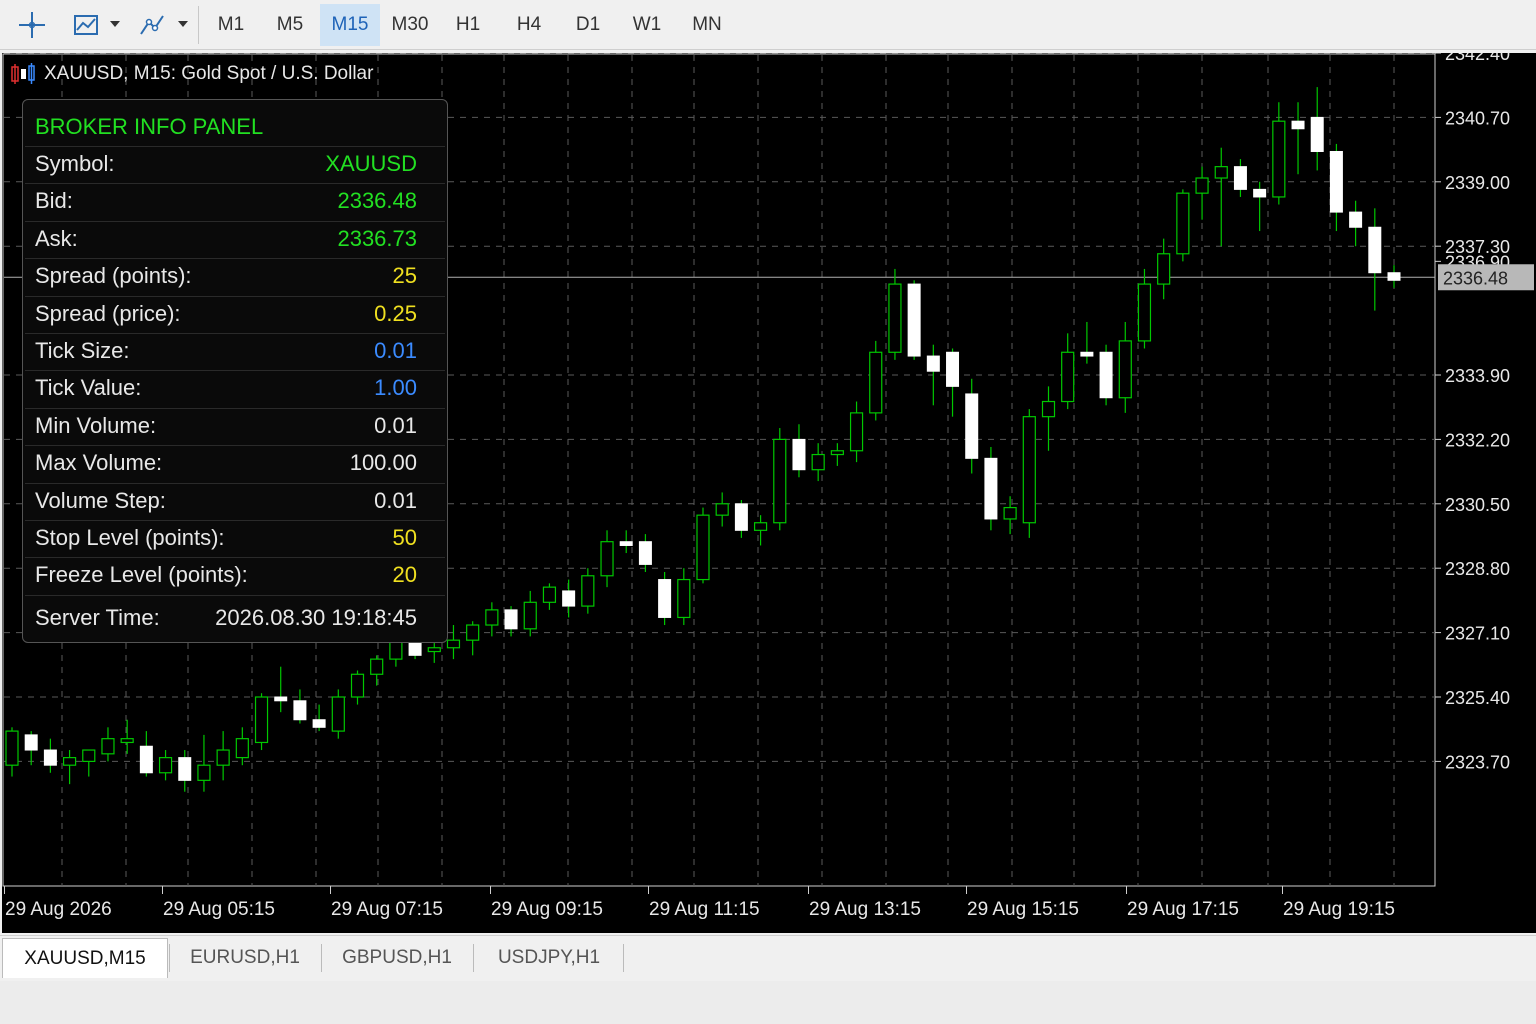 This screenshot has height=1024, width=1536. Describe the element at coordinates (529, 25) in the screenshot. I see `timeframe-h4: H4` at that location.